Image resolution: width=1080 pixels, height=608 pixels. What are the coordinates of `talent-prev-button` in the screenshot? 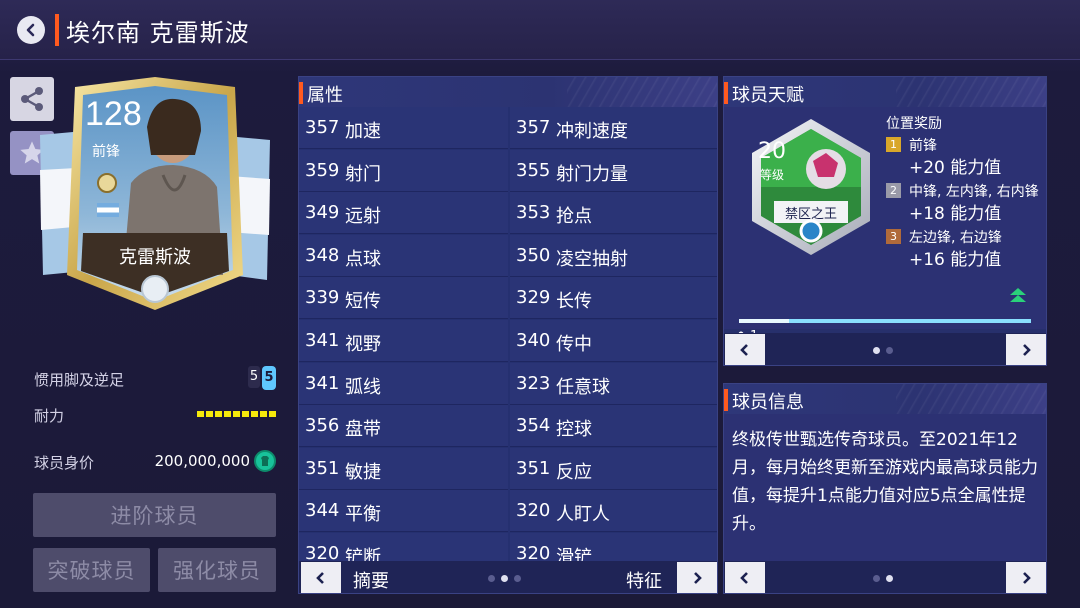 It's located at (745, 349).